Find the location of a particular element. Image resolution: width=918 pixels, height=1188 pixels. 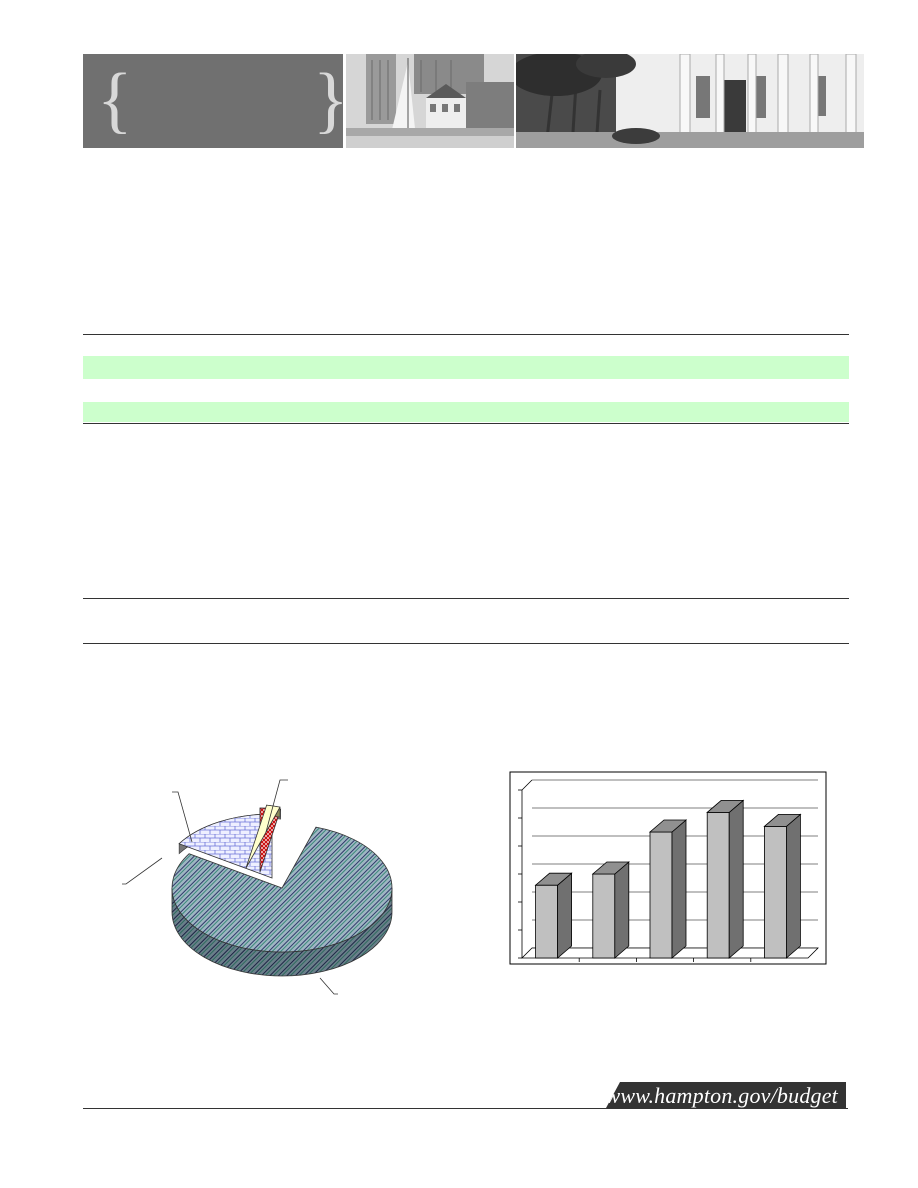

pie-leader-line-yellow is located at coordinates (142, 871).